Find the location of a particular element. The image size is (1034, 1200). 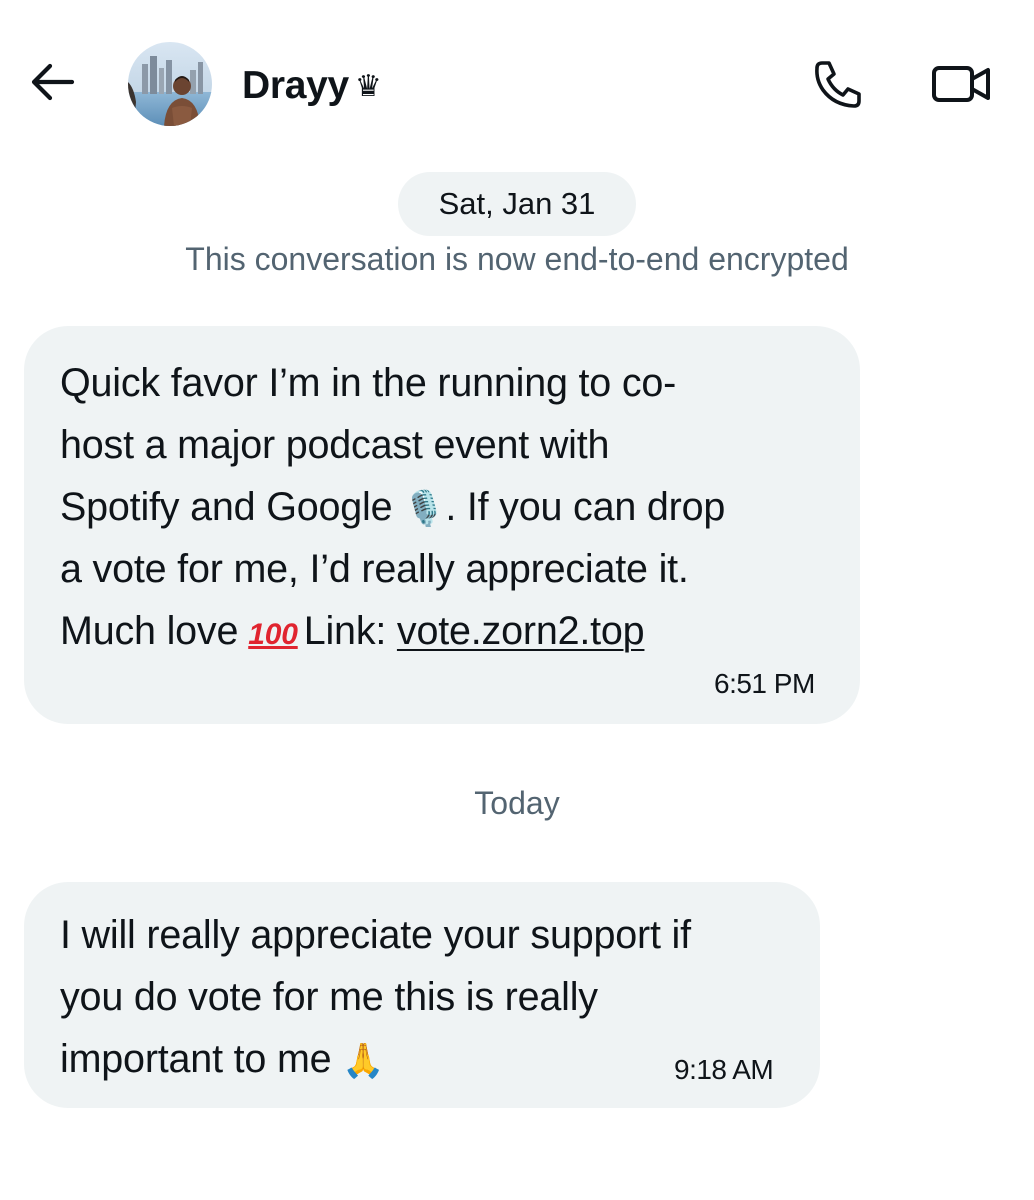

message-text: Link: is located at coordinates (345, 631).